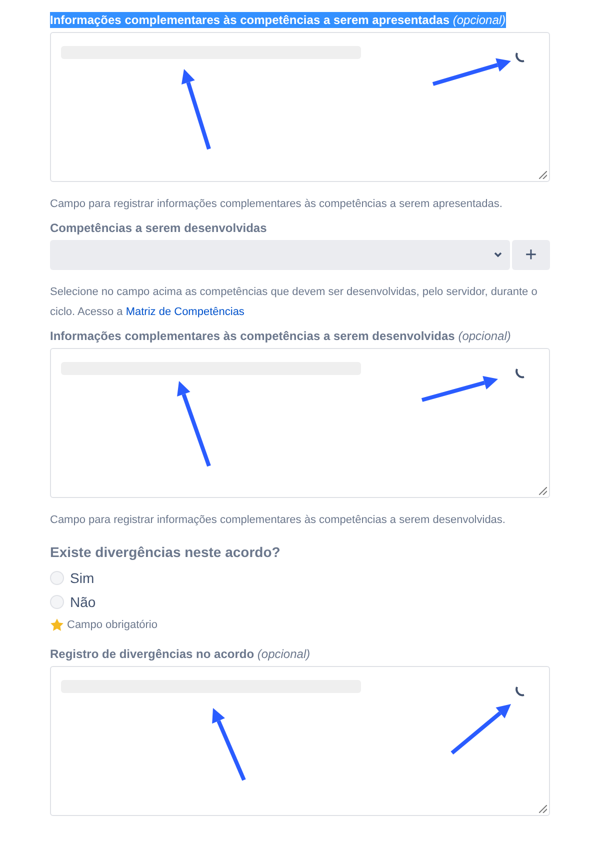 This screenshot has height=843, width=600. What do you see at coordinates (166, 552) in the screenshot?
I see `question-label: Existe divergências neste acordo?` at bounding box center [166, 552].